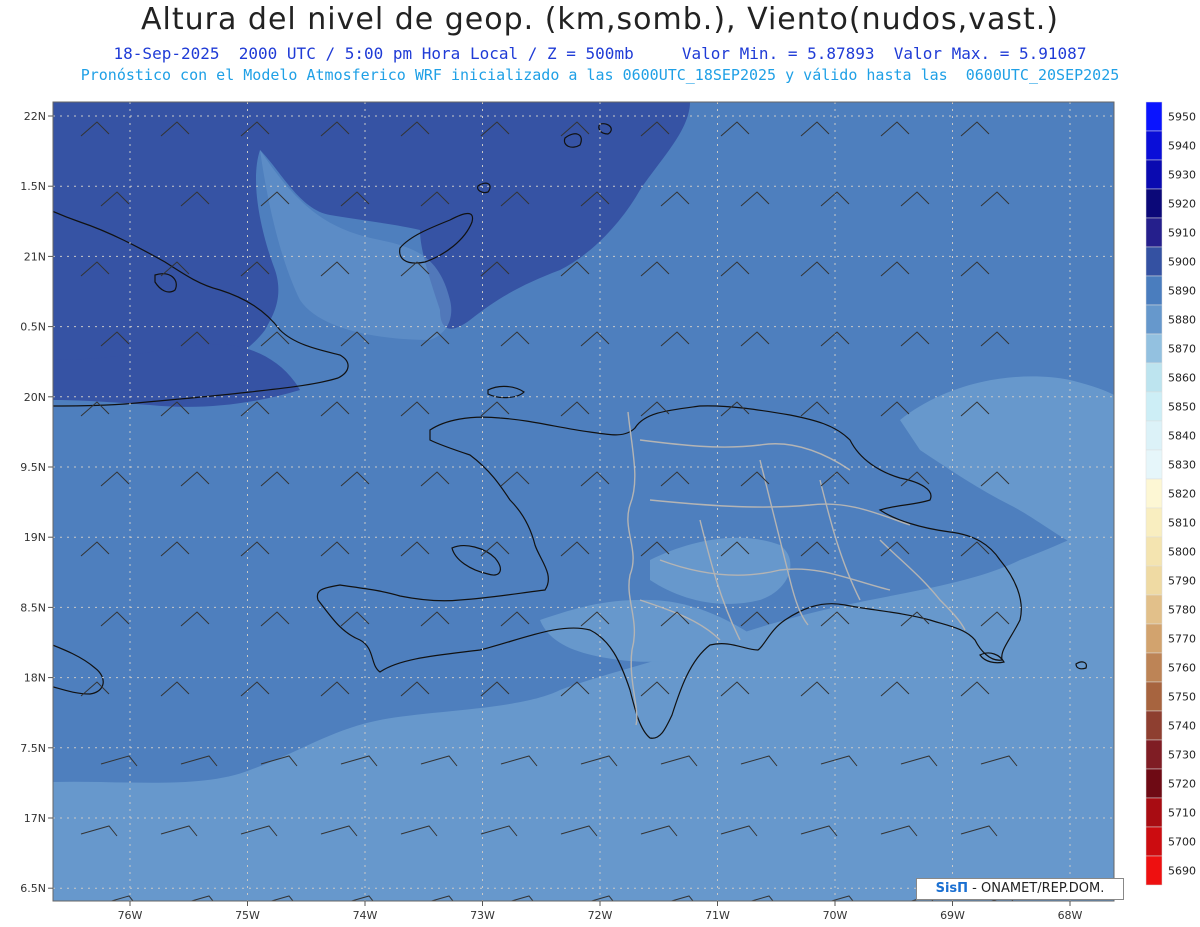 The height and width of the screenshot is (927, 1200). I want to click on sispi-logo: SisΠ, so click(952, 888).